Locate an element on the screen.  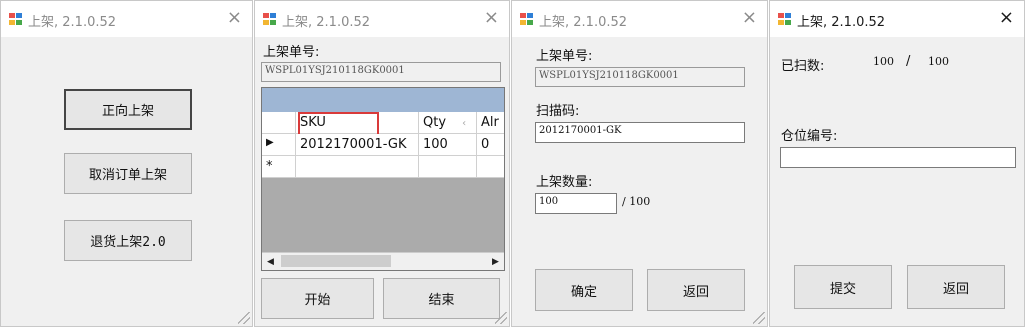
new-row: * is located at coordinates (383, 167).